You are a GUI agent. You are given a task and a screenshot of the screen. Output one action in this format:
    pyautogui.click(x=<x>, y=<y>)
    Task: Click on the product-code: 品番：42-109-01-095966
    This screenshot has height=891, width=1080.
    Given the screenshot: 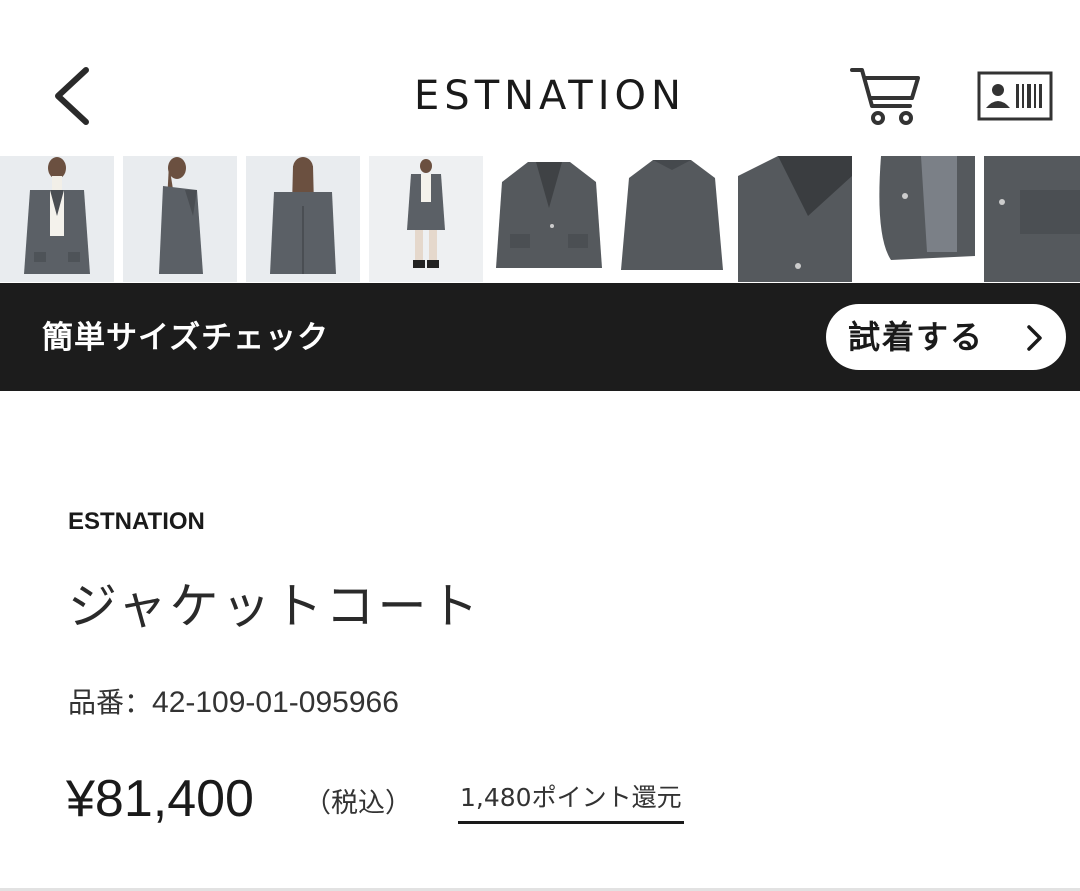 What is the action you would take?
    pyautogui.click(x=233, y=703)
    